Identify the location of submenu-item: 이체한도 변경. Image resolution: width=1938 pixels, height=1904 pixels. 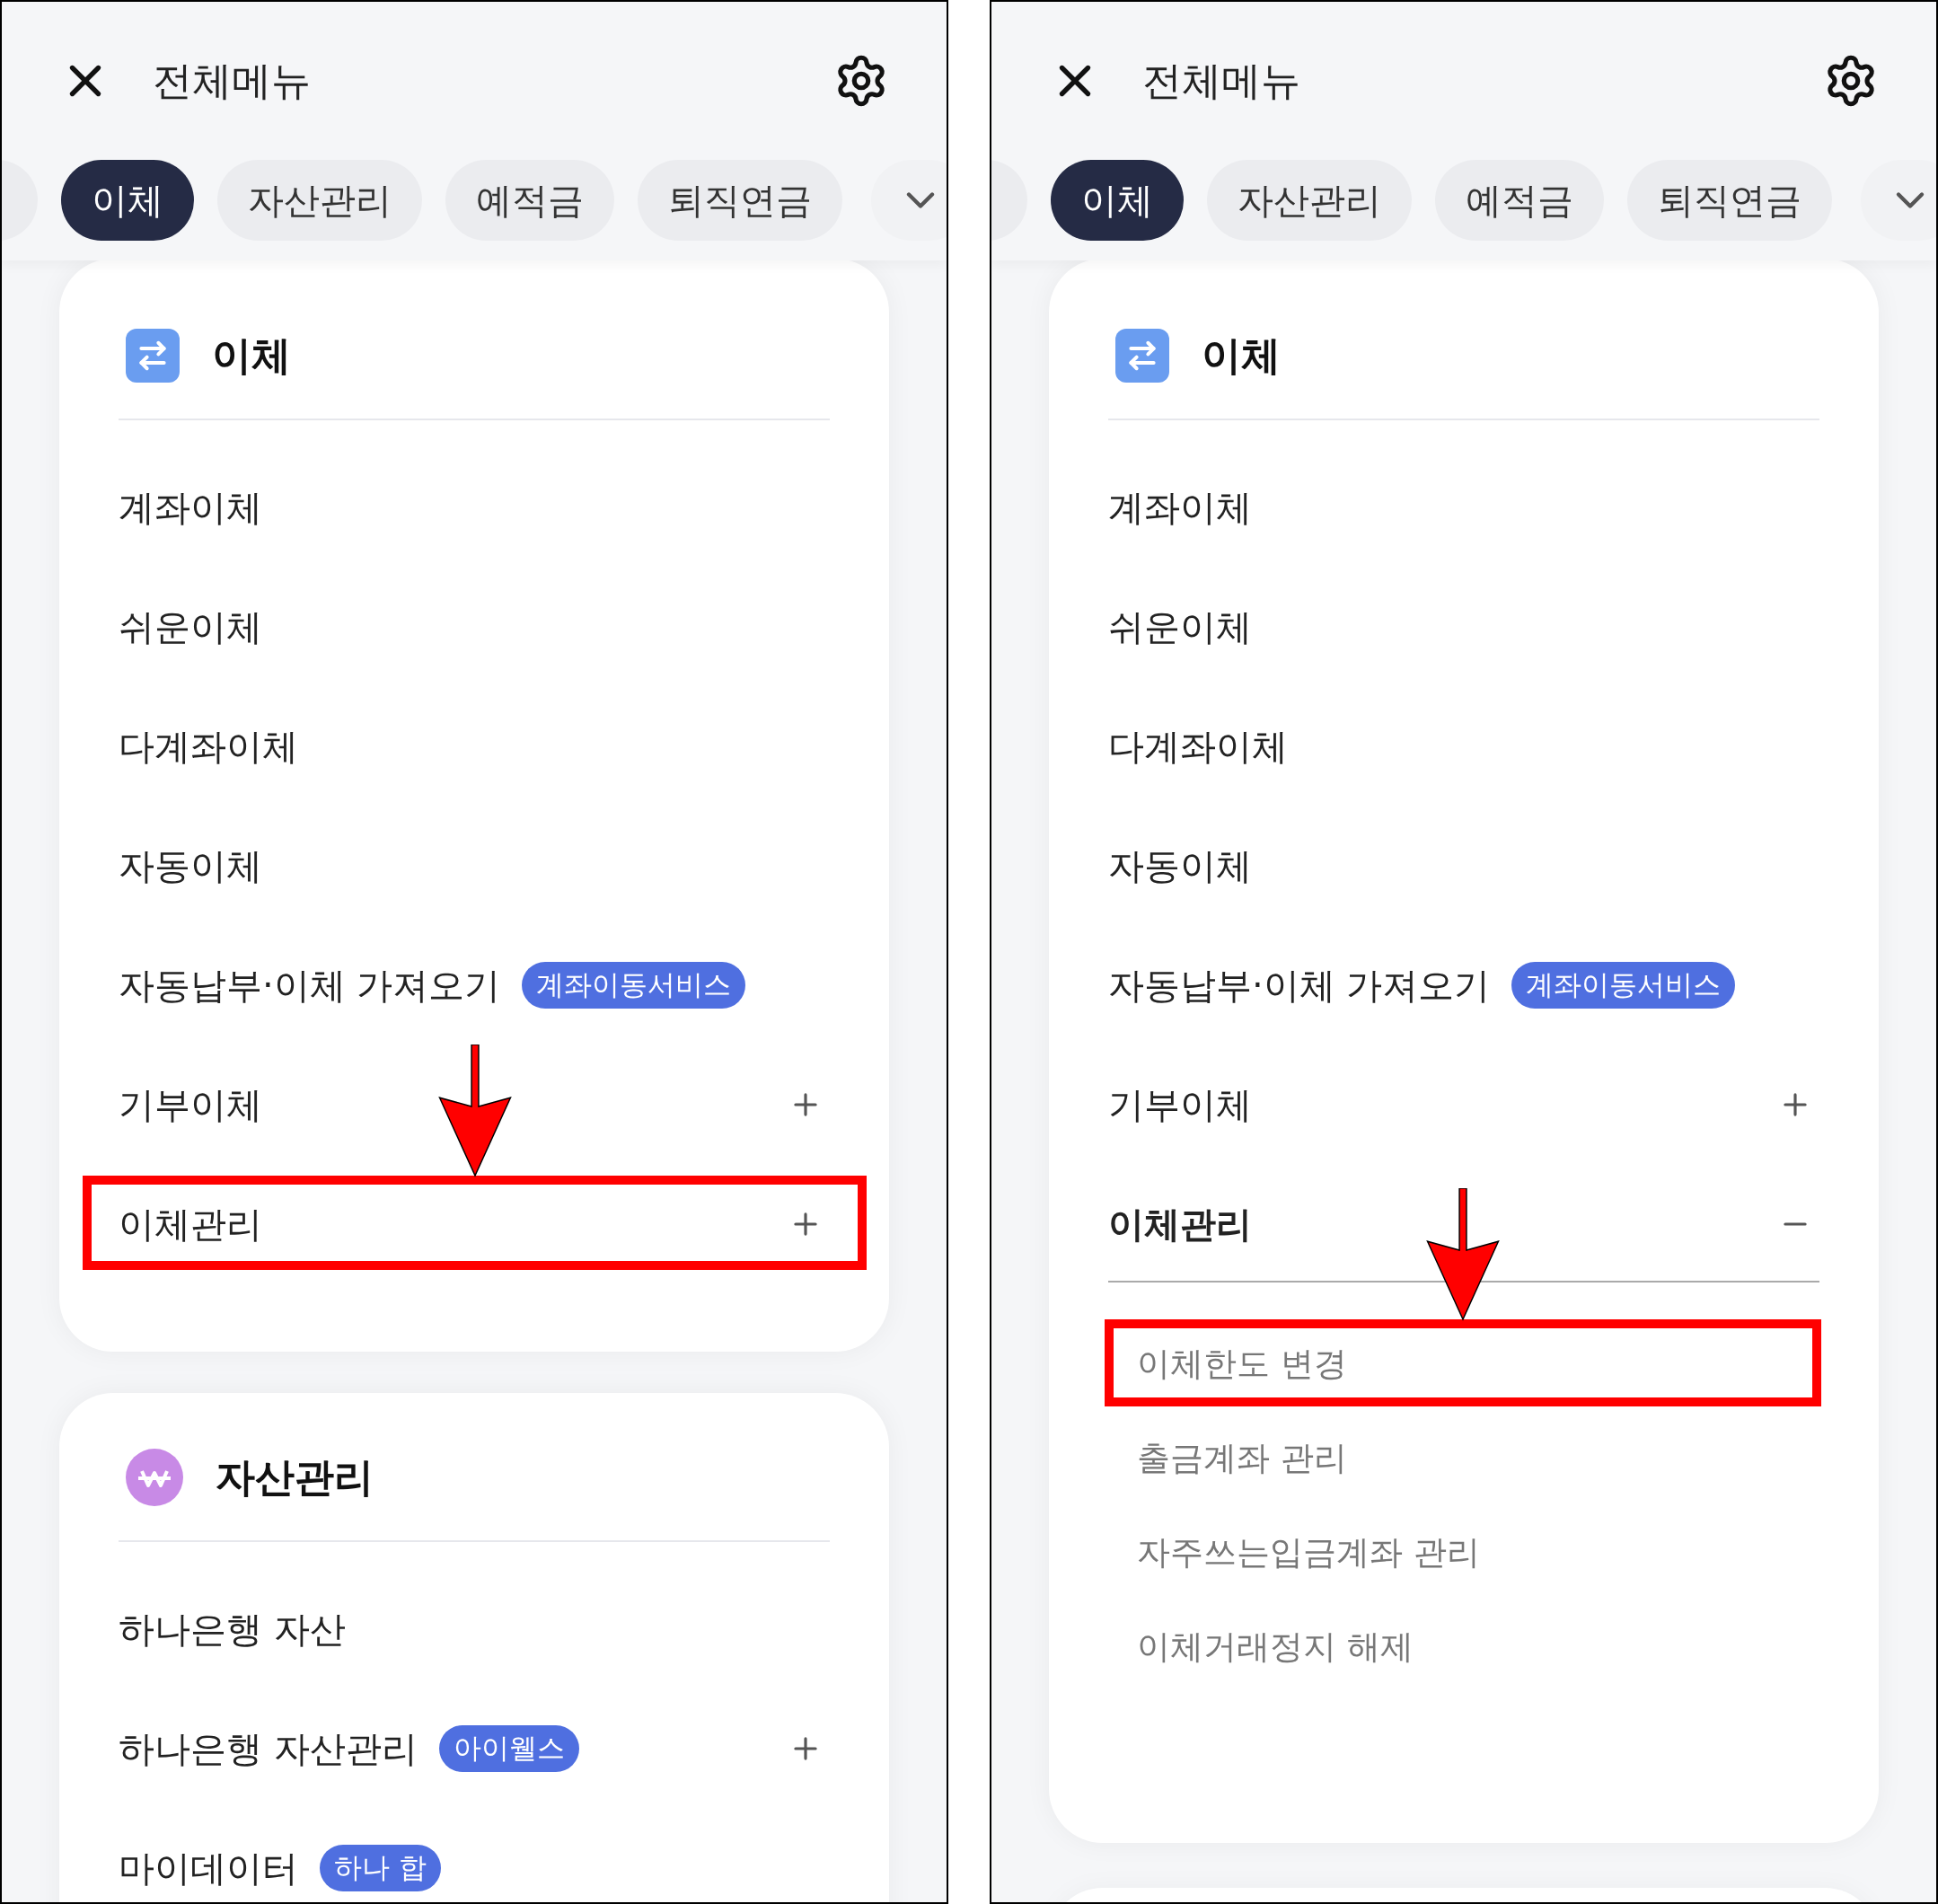
(1242, 1363).